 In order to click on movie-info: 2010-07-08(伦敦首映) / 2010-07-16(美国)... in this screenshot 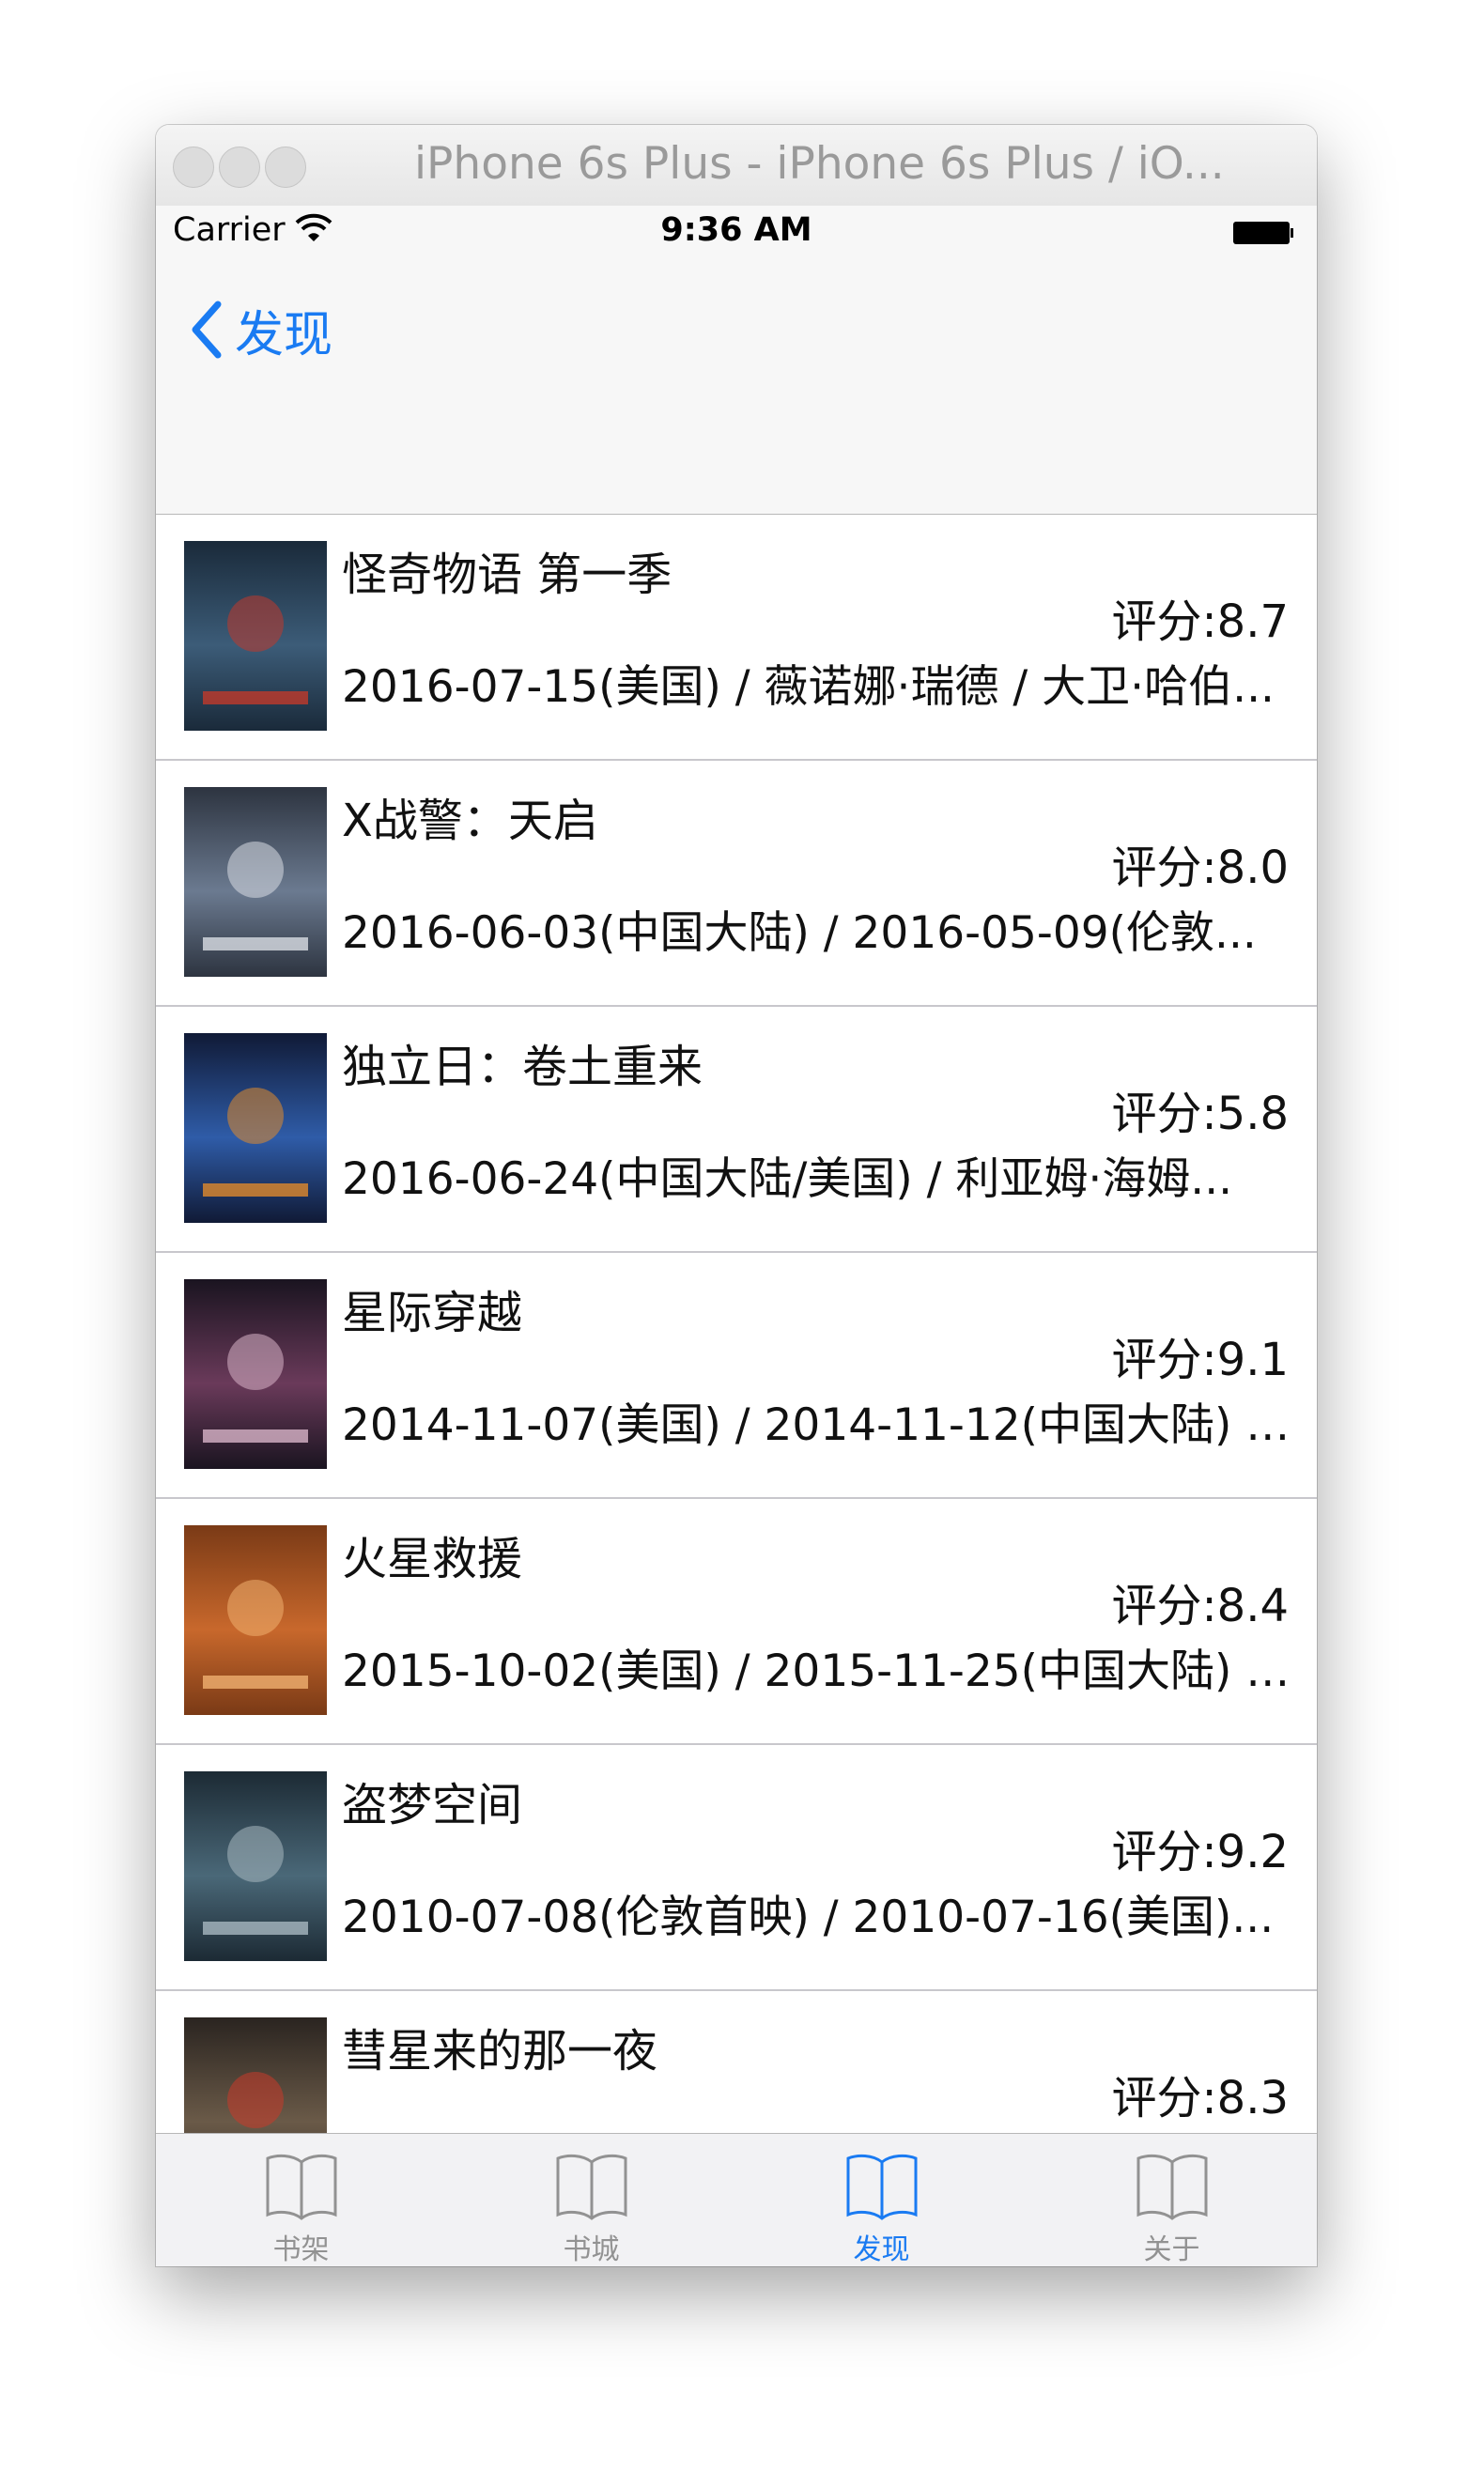, I will do `click(808, 1917)`.